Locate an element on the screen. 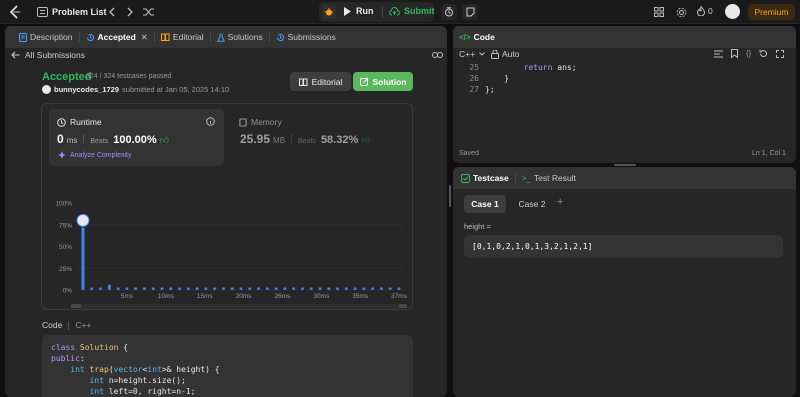 The width and height of the screenshot is (800, 397). problem-list-link: Problem List is located at coordinates (79, 12).